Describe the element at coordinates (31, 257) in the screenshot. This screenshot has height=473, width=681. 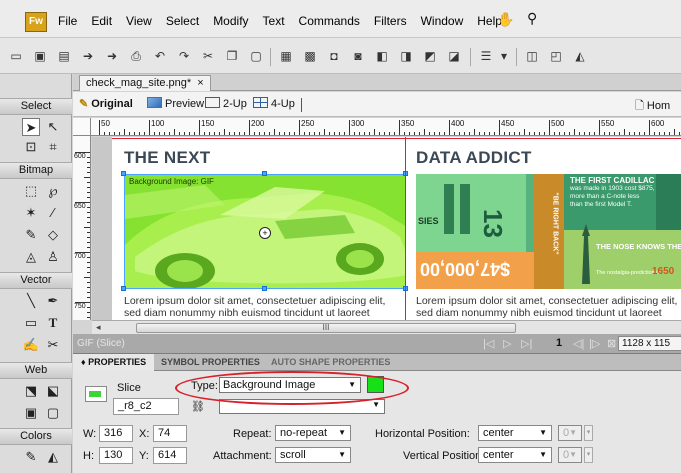
I see `blur-tool-icon: ◬` at that location.